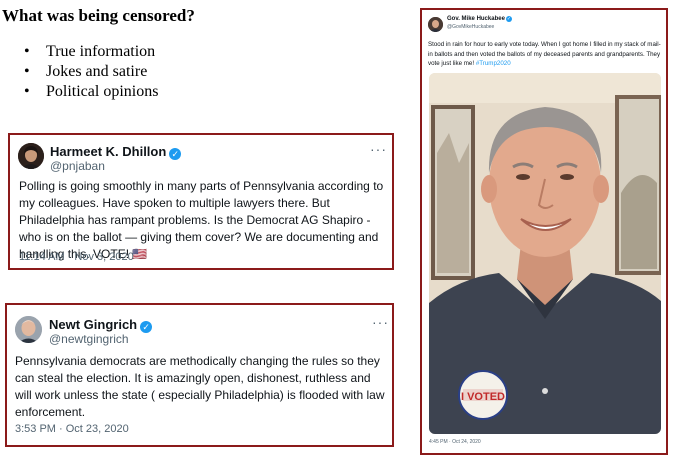 This screenshot has height=463, width=680. I want to click on tweet-timestamp: 3:53 PM · Oct 23, 2020, so click(72, 429).